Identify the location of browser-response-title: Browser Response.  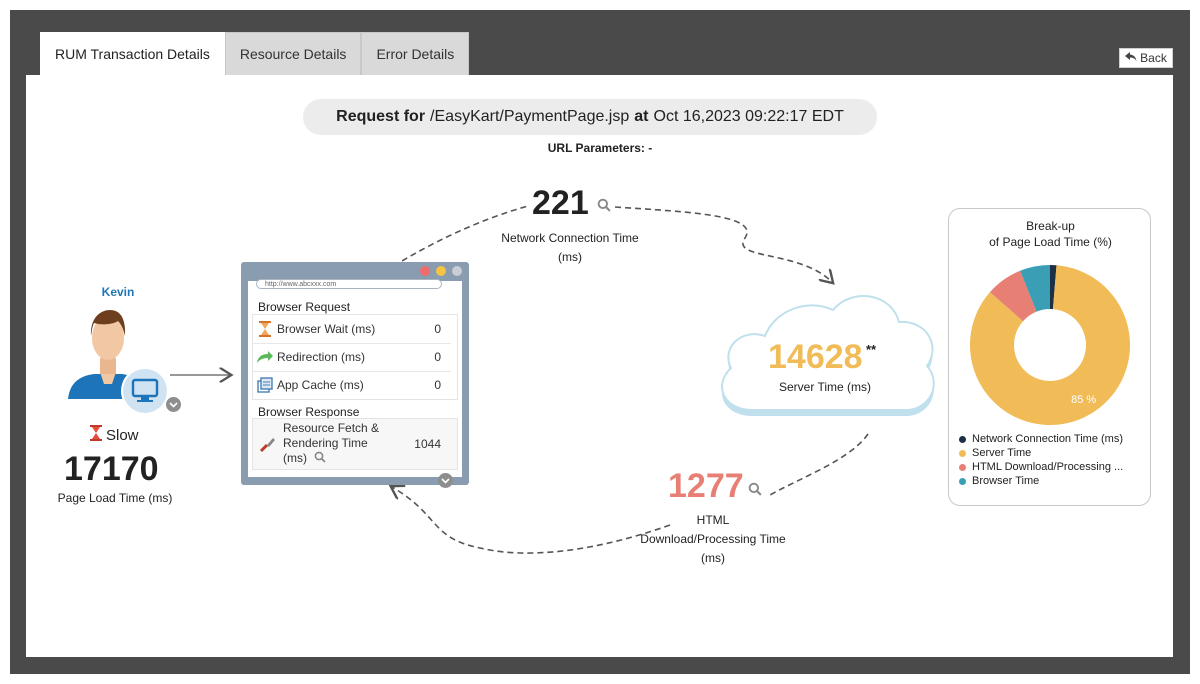
(309, 412).